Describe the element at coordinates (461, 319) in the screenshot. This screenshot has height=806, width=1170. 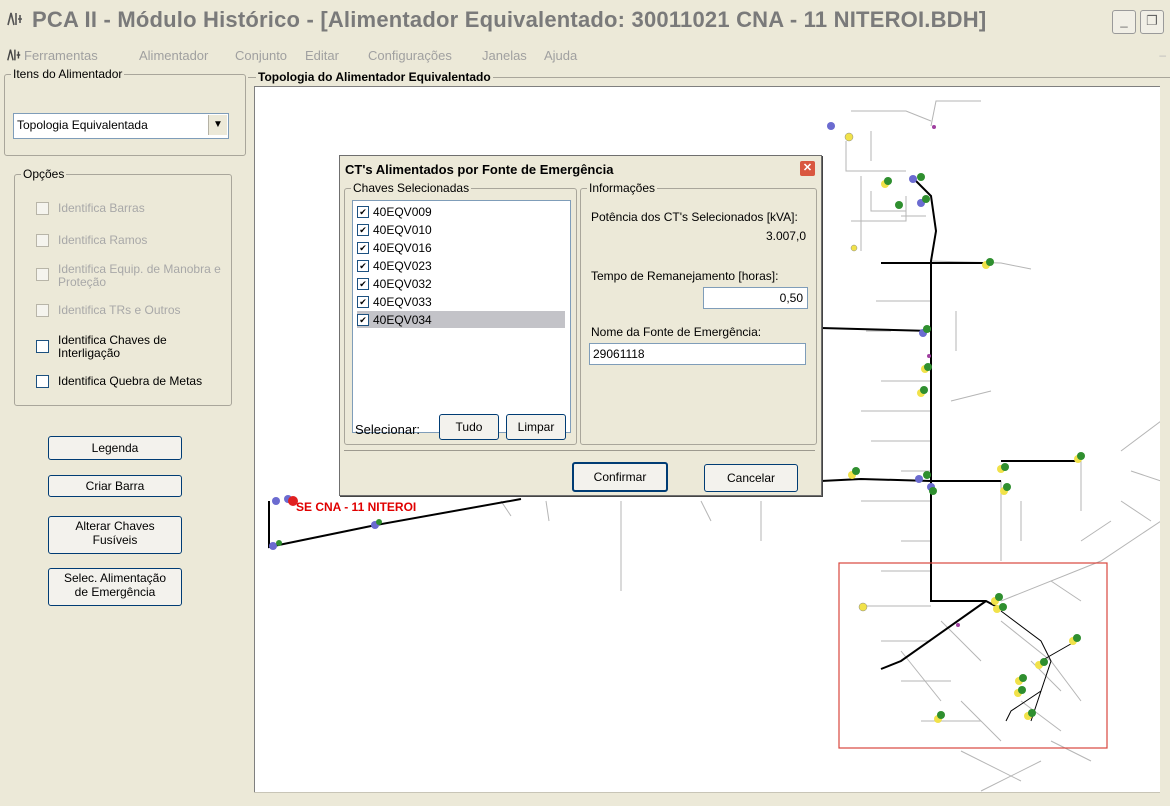
I see `list-item-selected: ✔ 40EQV034` at that location.